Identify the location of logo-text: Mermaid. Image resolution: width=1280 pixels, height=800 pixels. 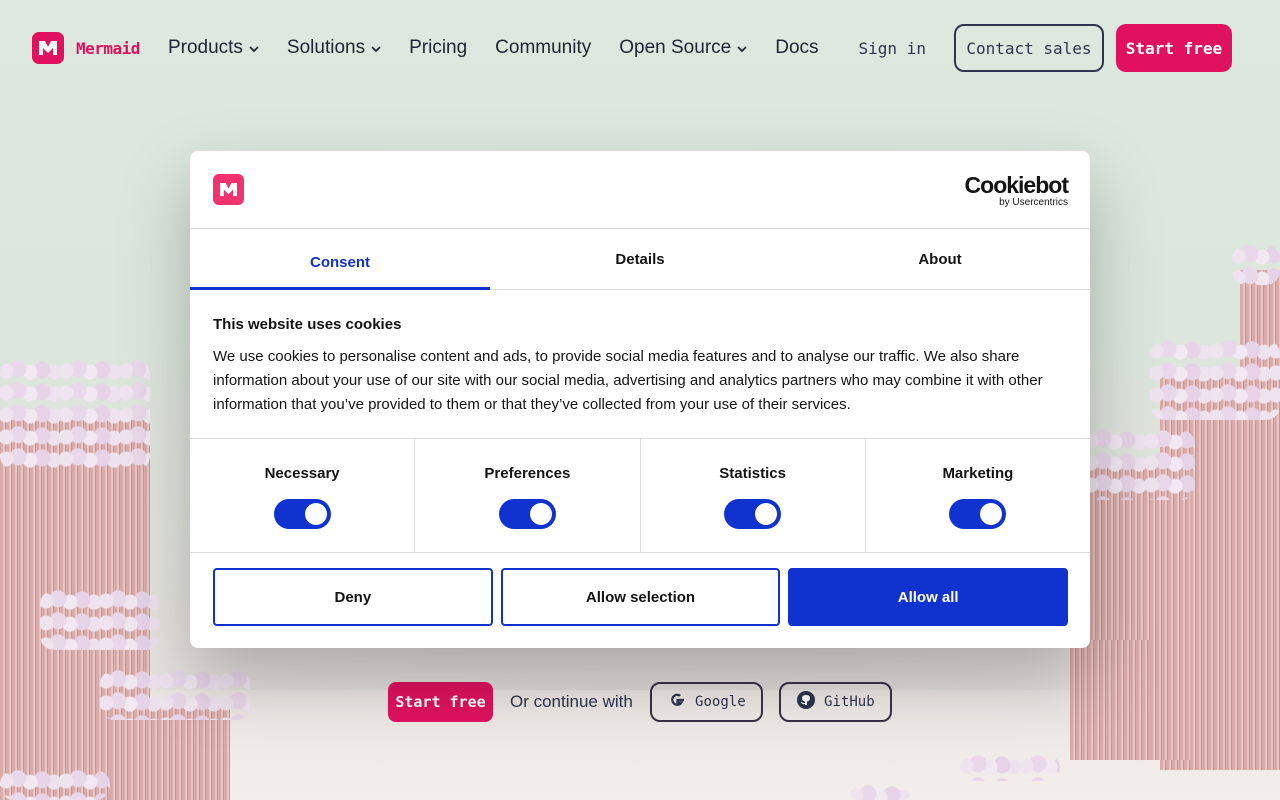
(108, 48).